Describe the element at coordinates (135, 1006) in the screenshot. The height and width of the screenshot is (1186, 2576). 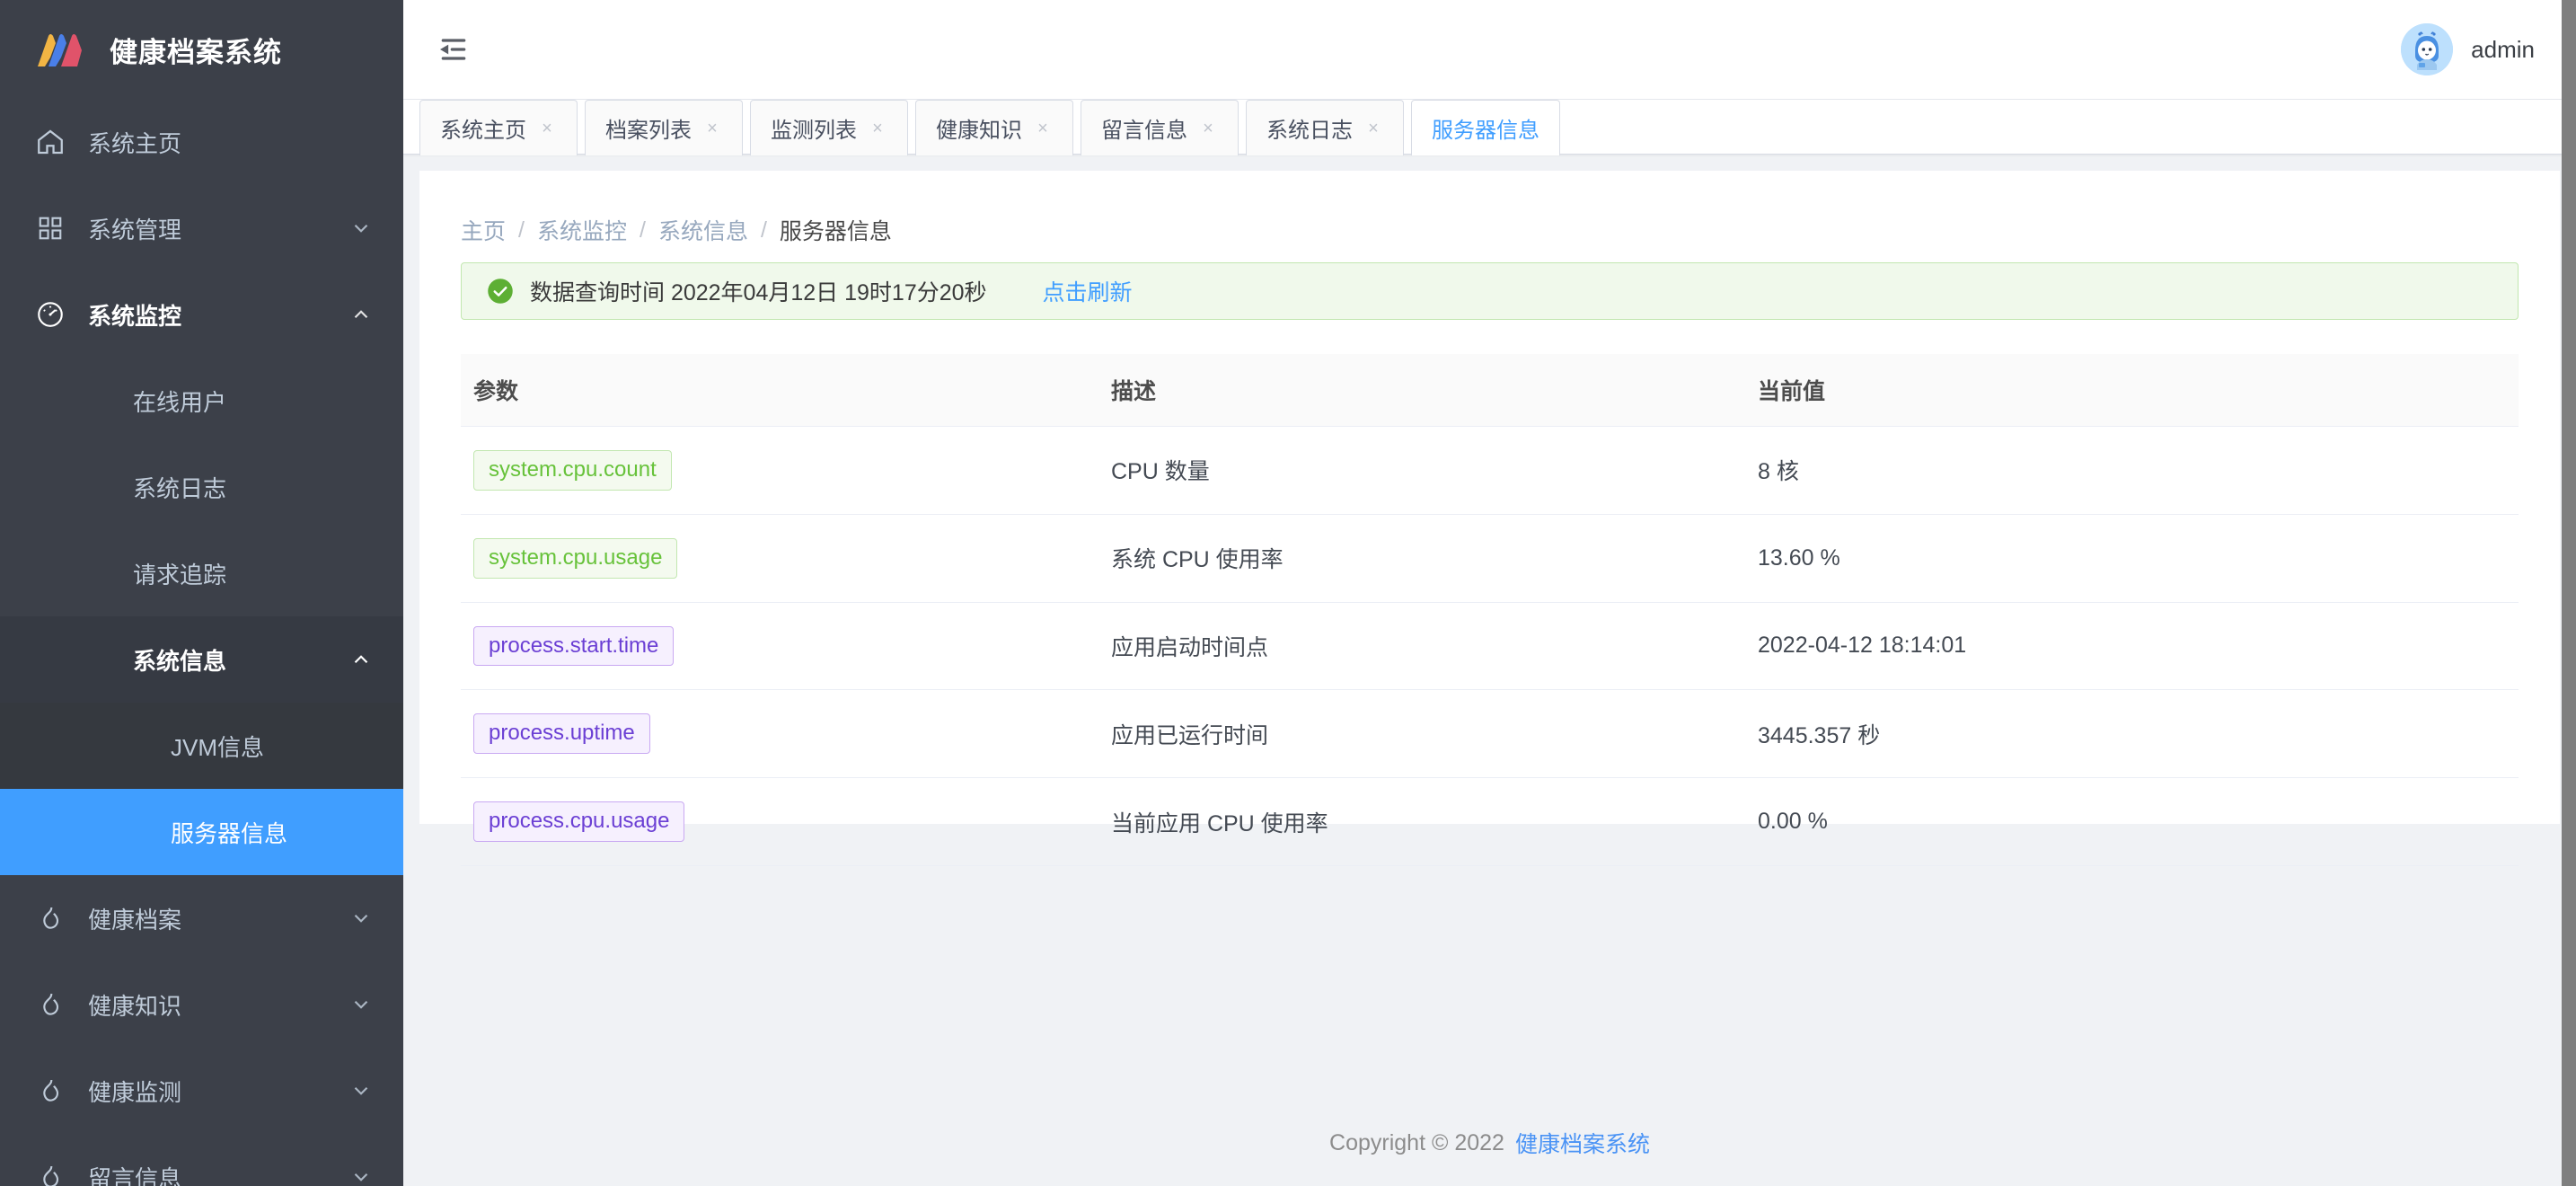
I see `sidebar-item-label: 健康知识` at that location.